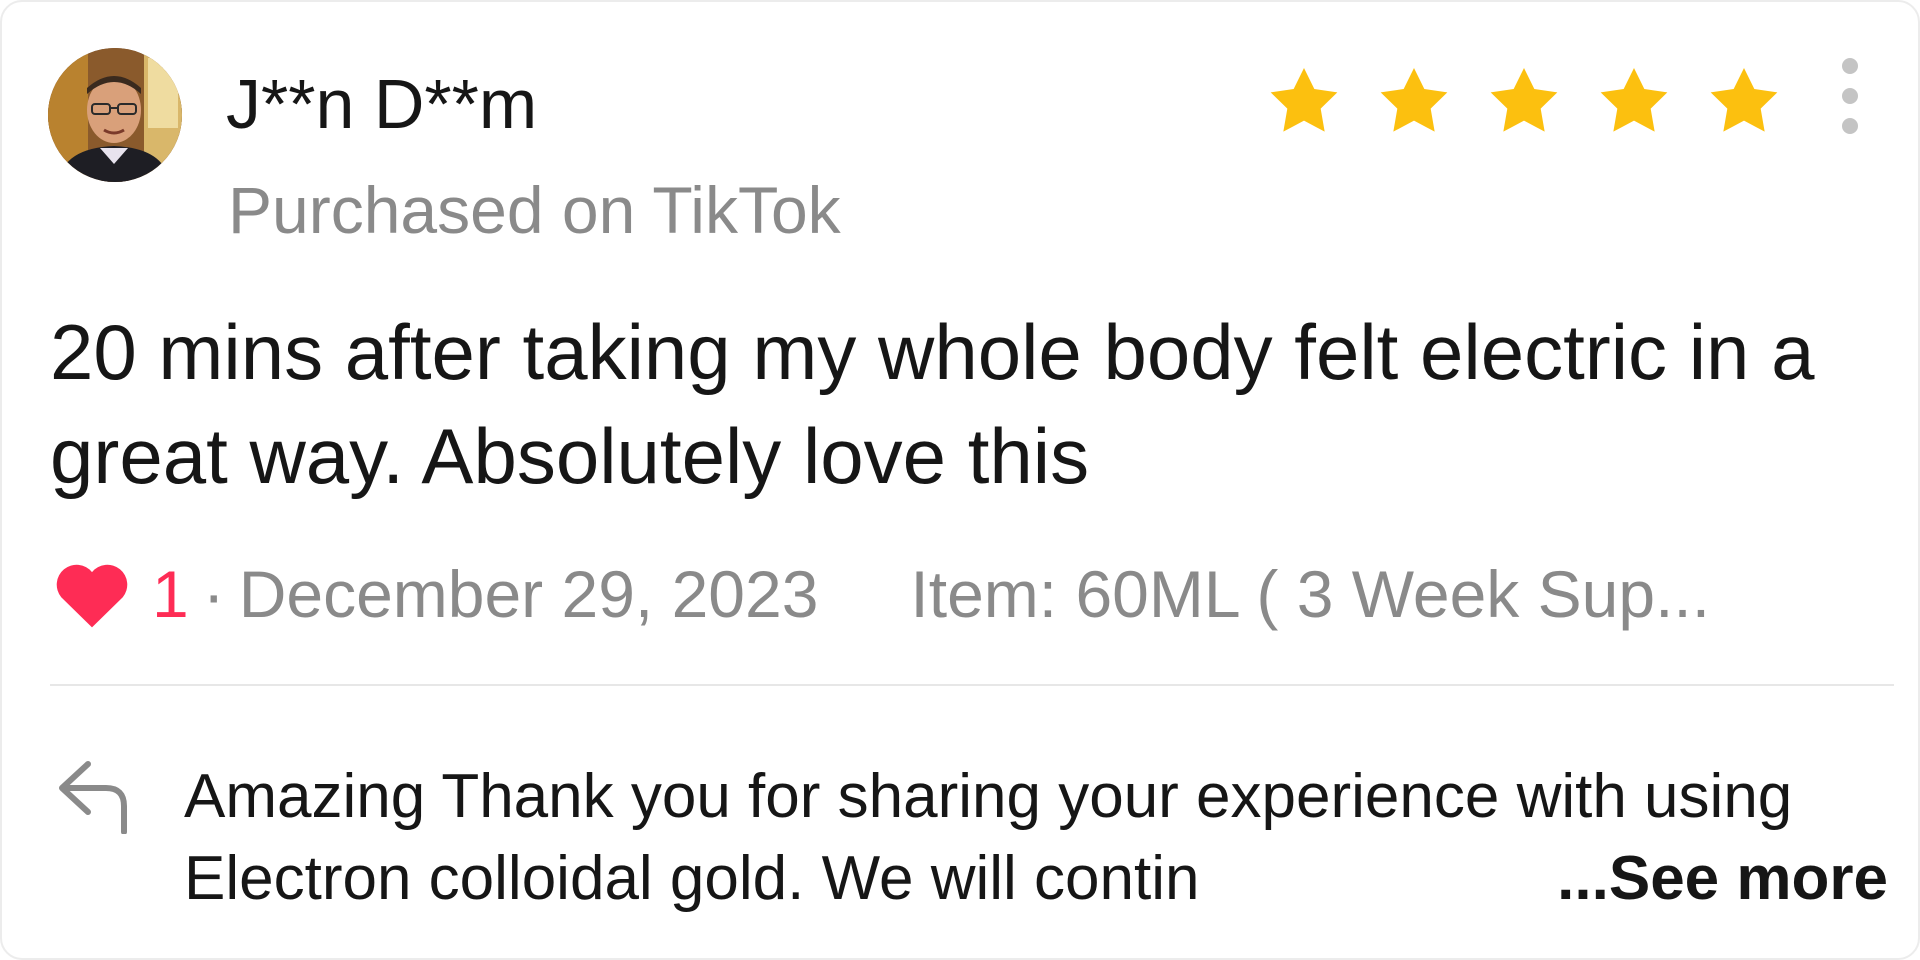  Describe the element at coordinates (381, 104) in the screenshot. I see `reviewer-name: J**n D**m` at that location.